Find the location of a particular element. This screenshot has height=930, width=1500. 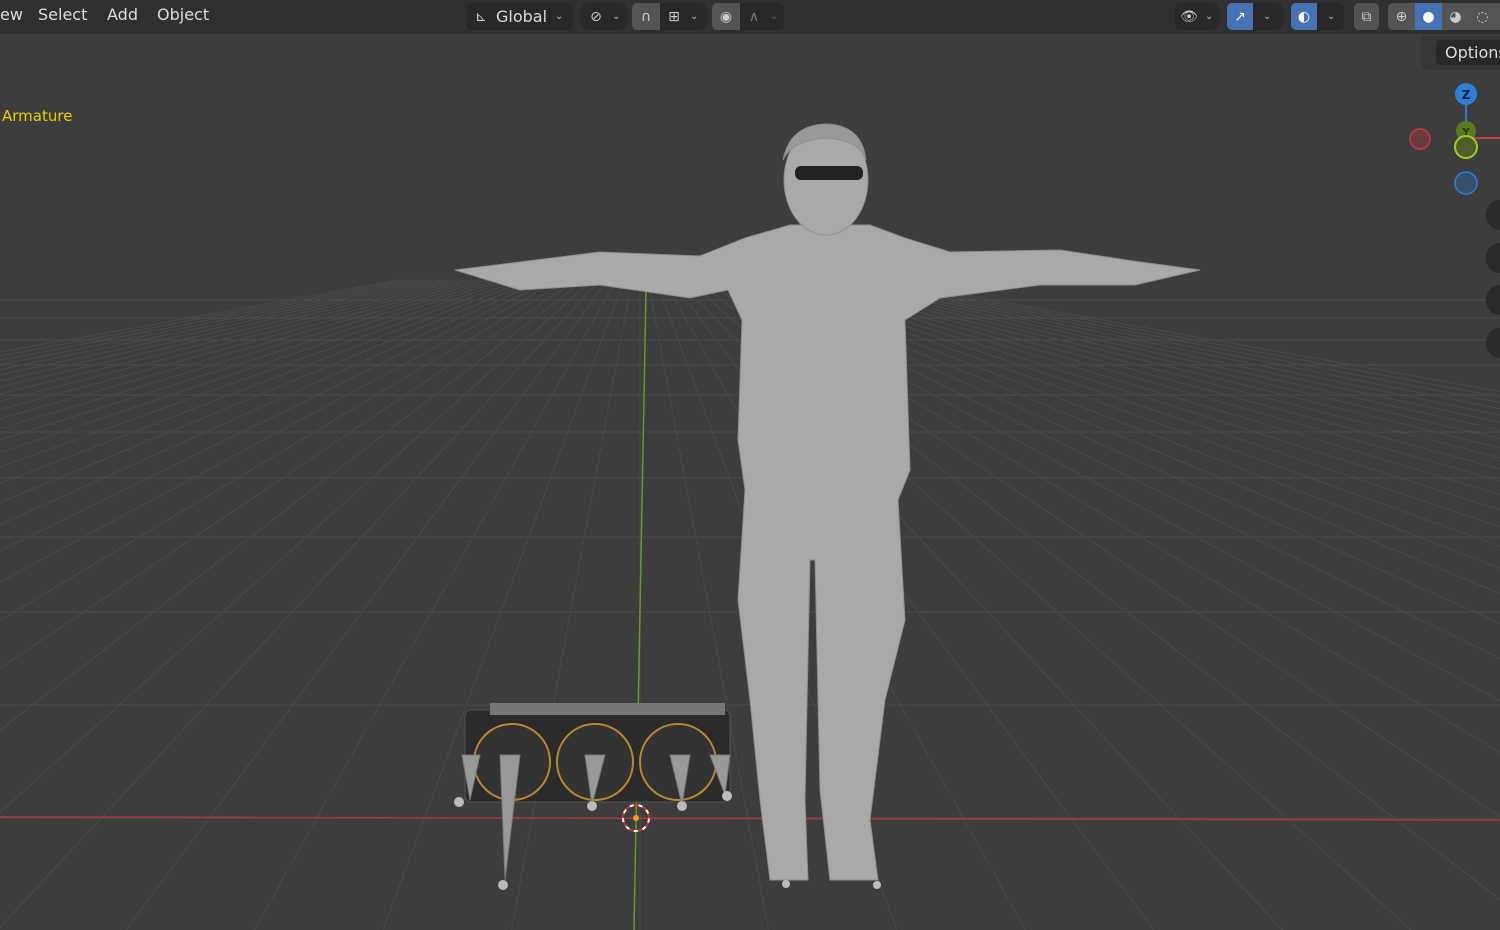

wireframe-shading-icon: ⊕ is located at coordinates (1401, 16).